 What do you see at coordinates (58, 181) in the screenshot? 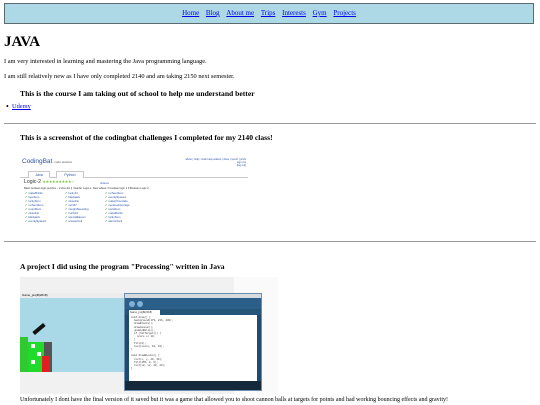
I see `level-stars: ★★★★★★★★★☆` at bounding box center [58, 181].